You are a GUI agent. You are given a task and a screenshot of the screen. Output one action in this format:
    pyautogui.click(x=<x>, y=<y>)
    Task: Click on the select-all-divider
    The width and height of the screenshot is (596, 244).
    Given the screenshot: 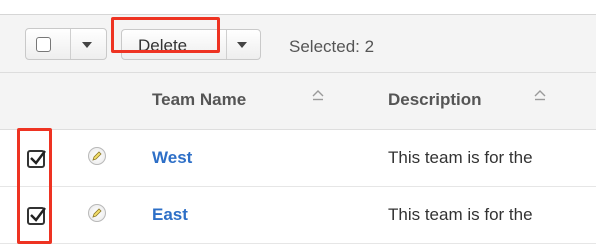 What is the action you would take?
    pyautogui.click(x=70, y=44)
    